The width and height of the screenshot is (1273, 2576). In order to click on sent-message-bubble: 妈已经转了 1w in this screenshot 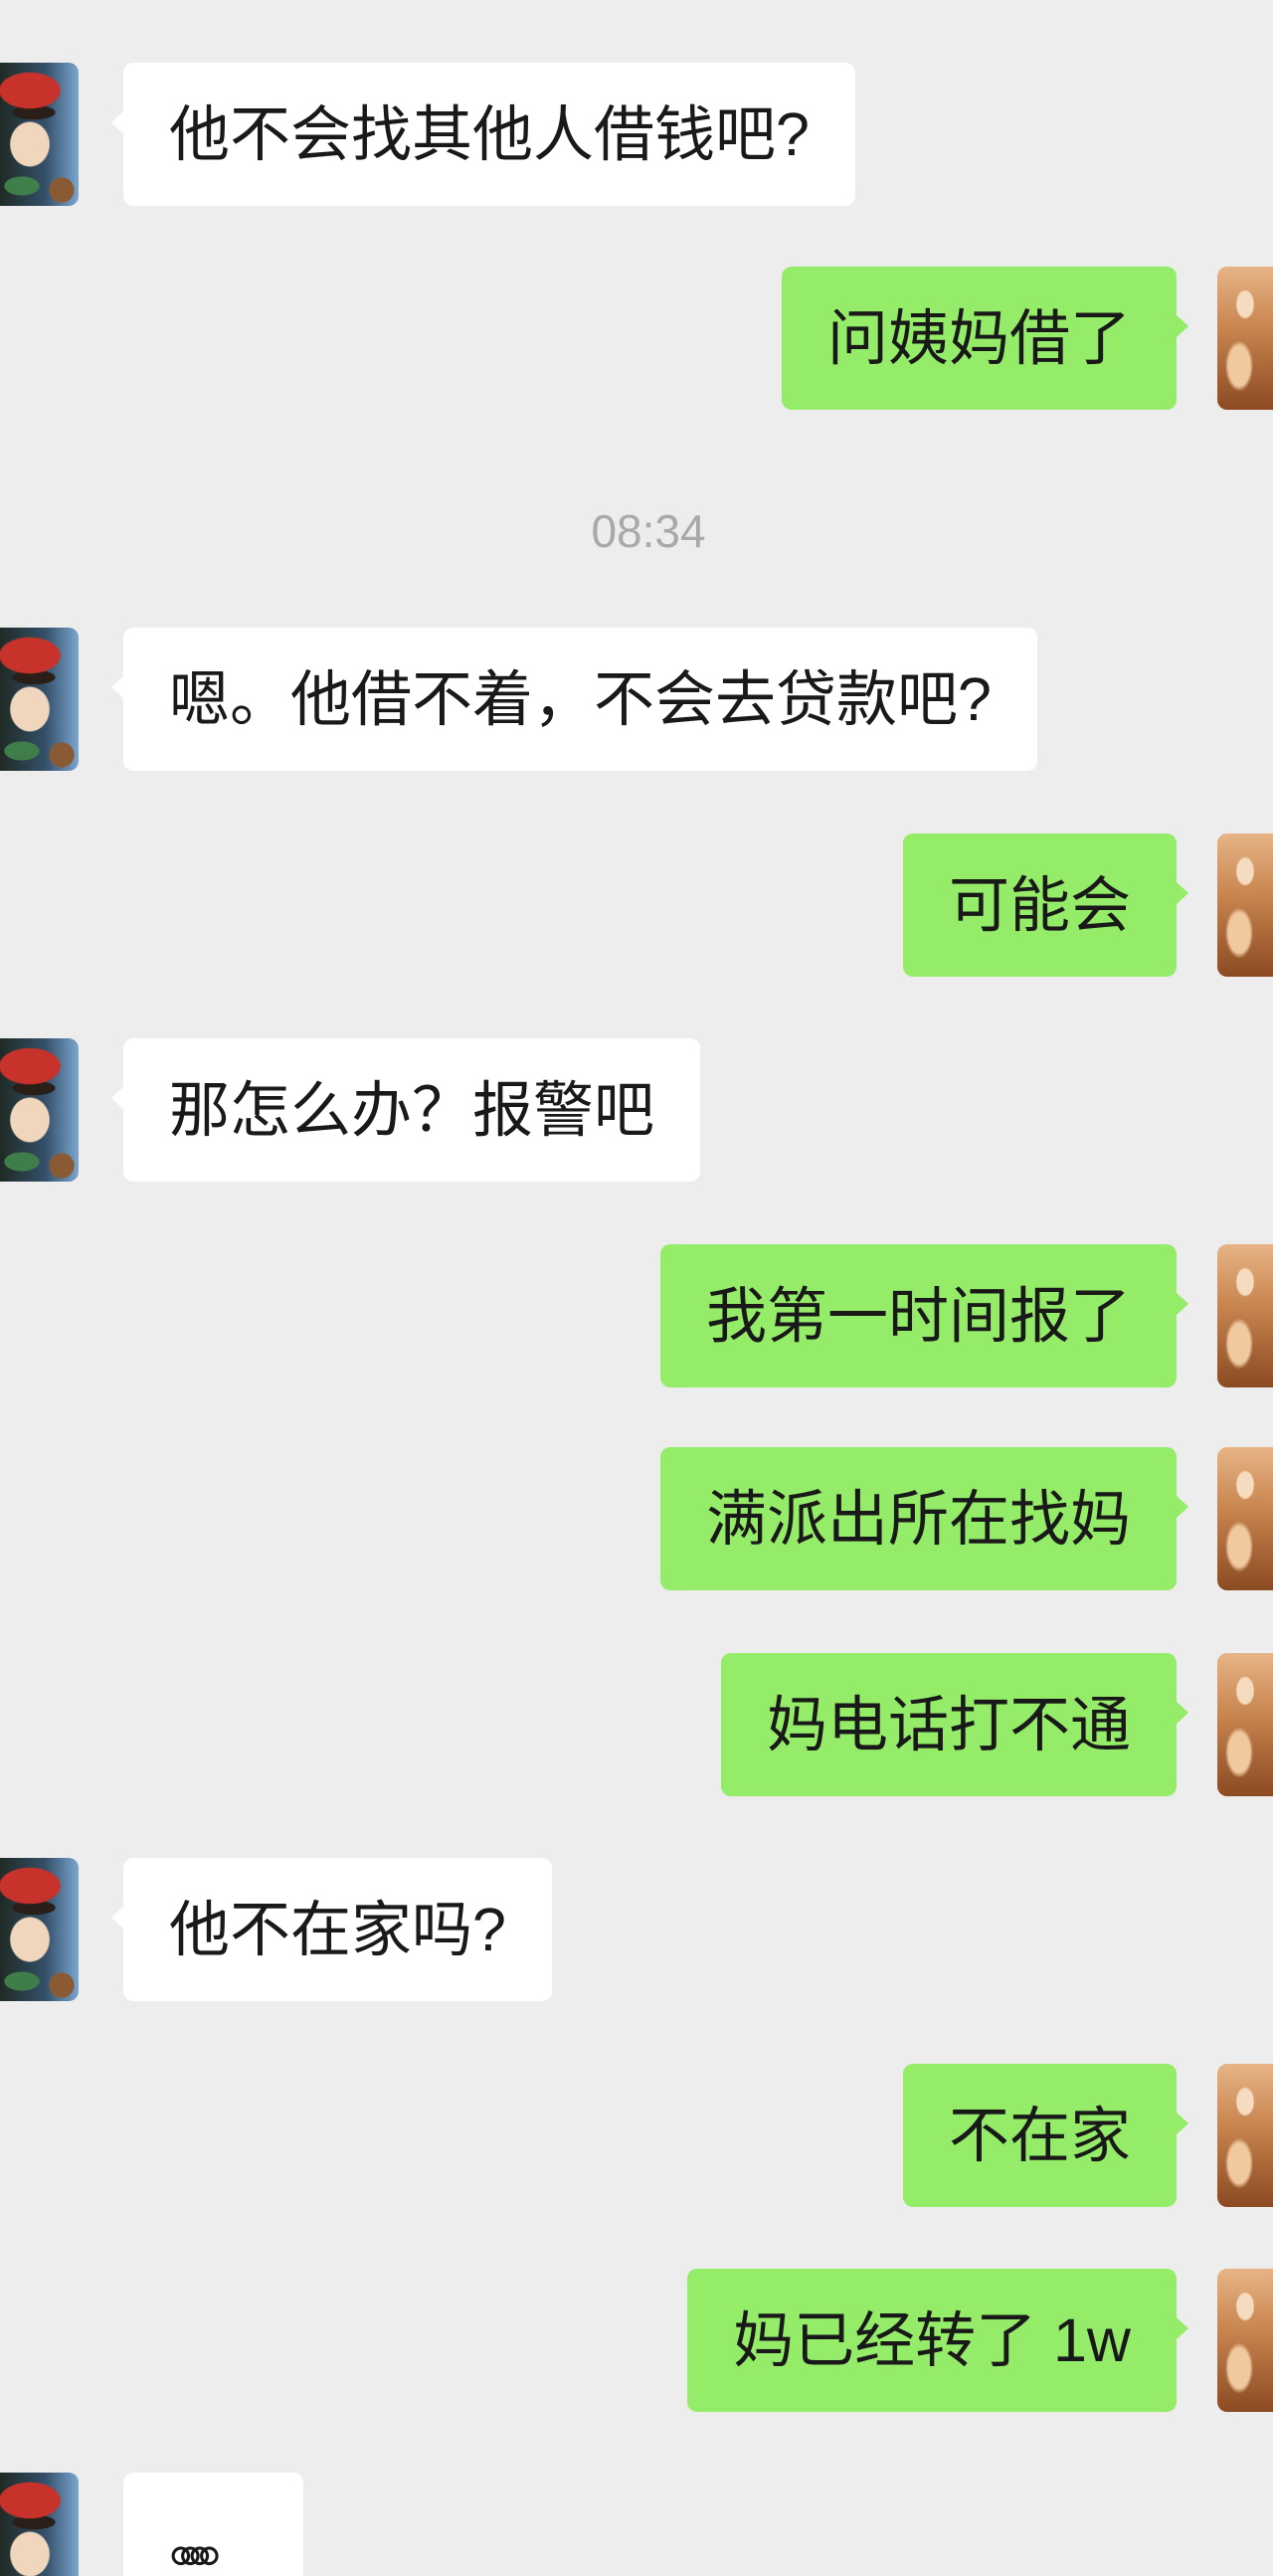, I will do `click(937, 2340)`.